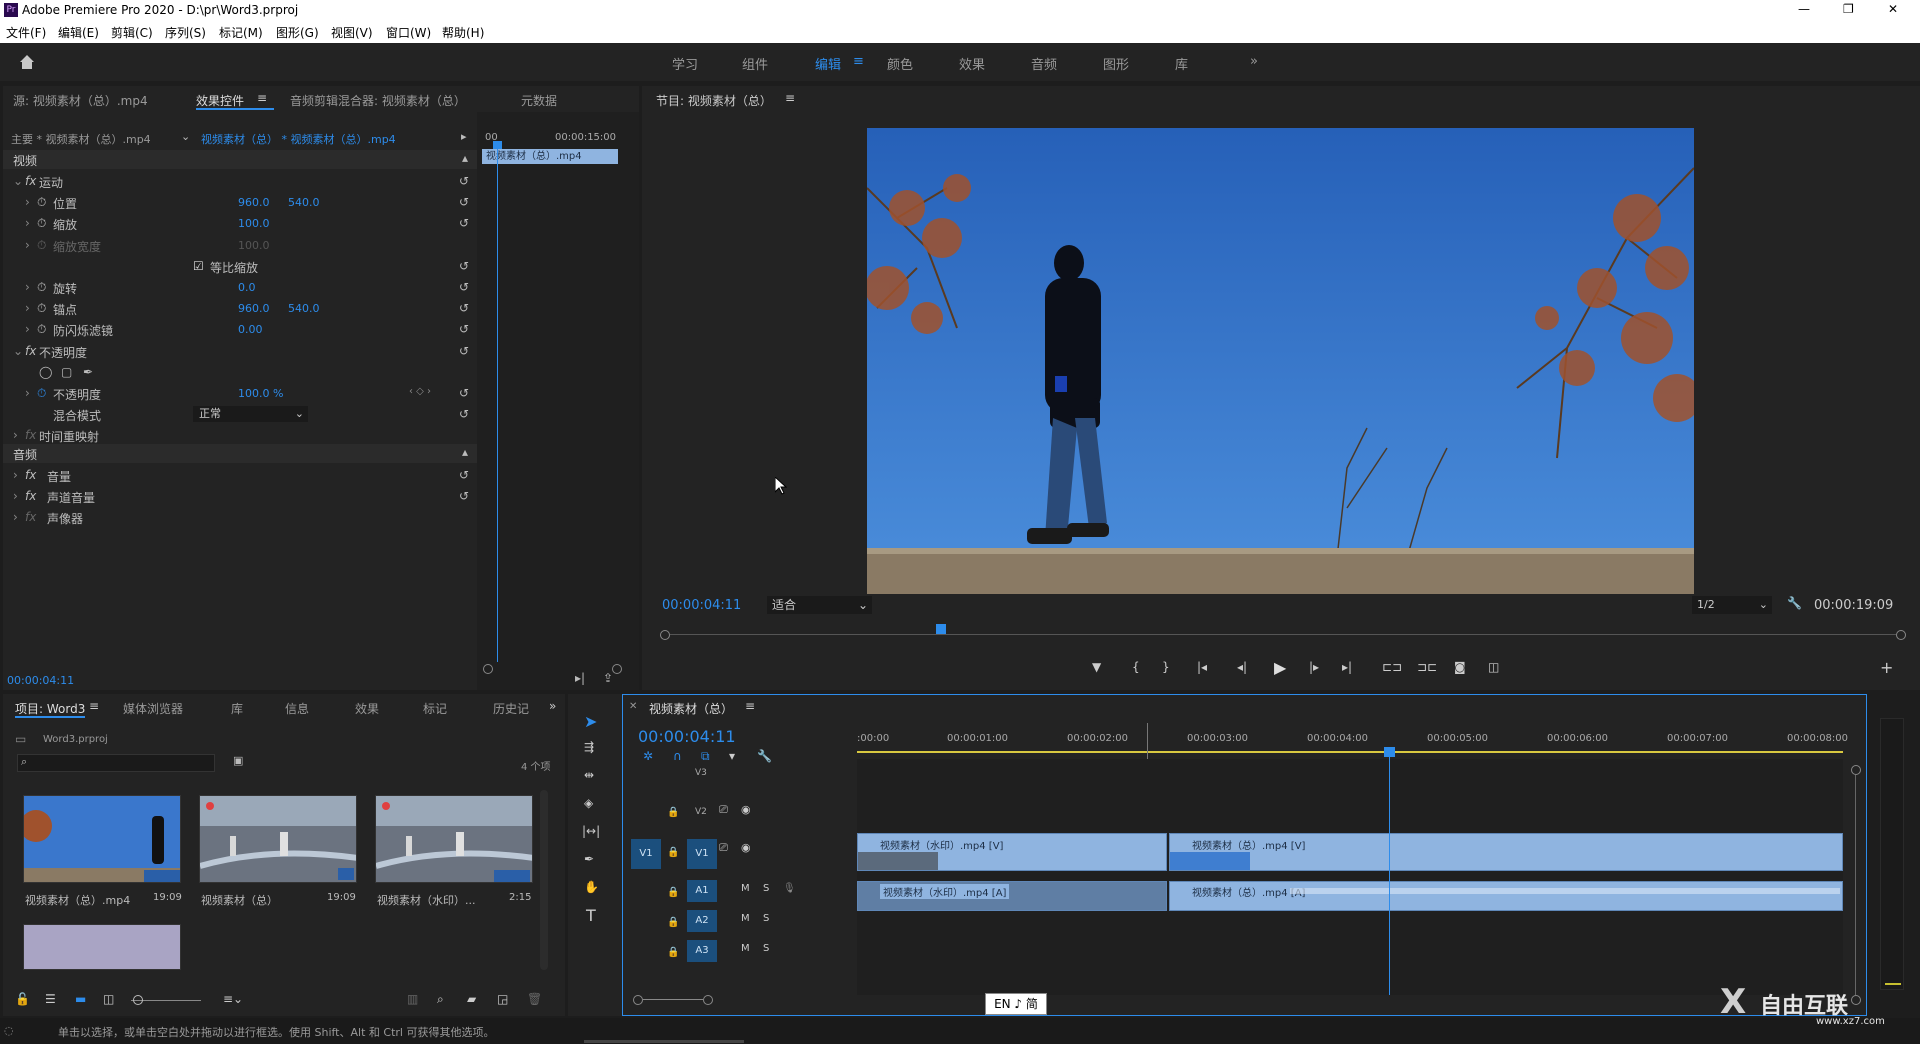 The height and width of the screenshot is (1044, 1920). What do you see at coordinates (591, 887) in the screenshot?
I see `hand-tool-icon: ✋` at bounding box center [591, 887].